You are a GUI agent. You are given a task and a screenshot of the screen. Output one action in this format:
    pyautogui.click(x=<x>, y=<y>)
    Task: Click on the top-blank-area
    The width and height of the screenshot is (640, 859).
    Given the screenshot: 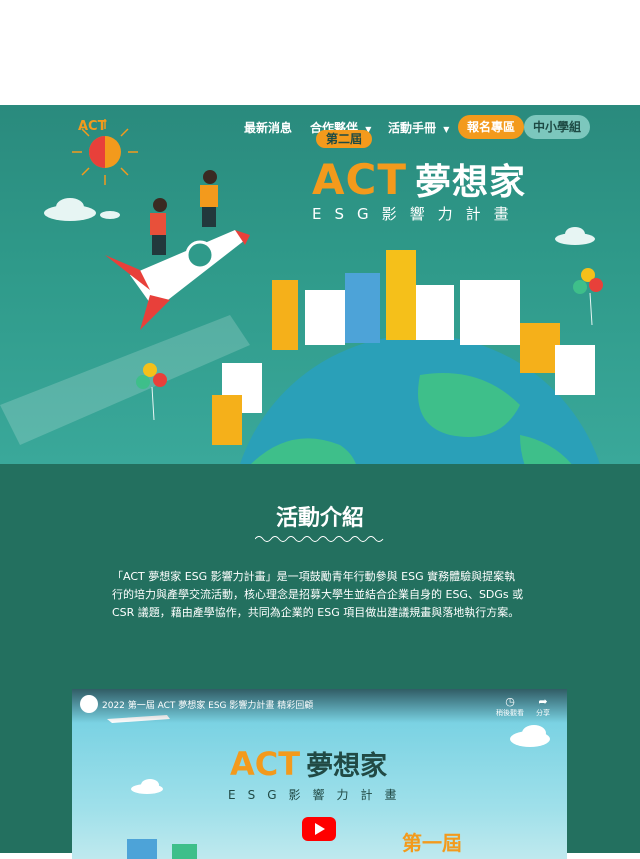 What is the action you would take?
    pyautogui.click(x=320, y=52)
    